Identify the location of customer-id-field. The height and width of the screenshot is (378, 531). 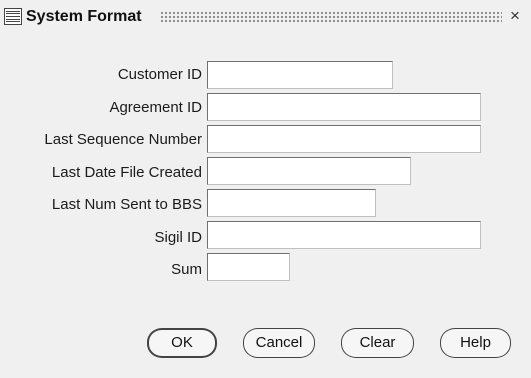
(300, 75).